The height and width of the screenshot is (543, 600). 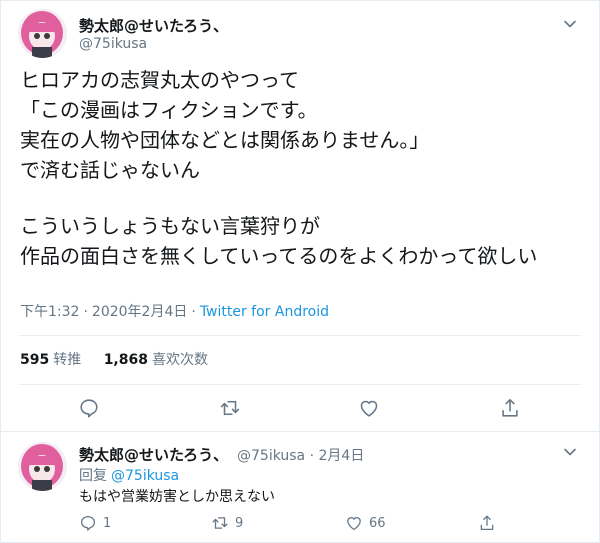 I want to click on replying-to: 回复 @75ikusa, so click(x=129, y=475).